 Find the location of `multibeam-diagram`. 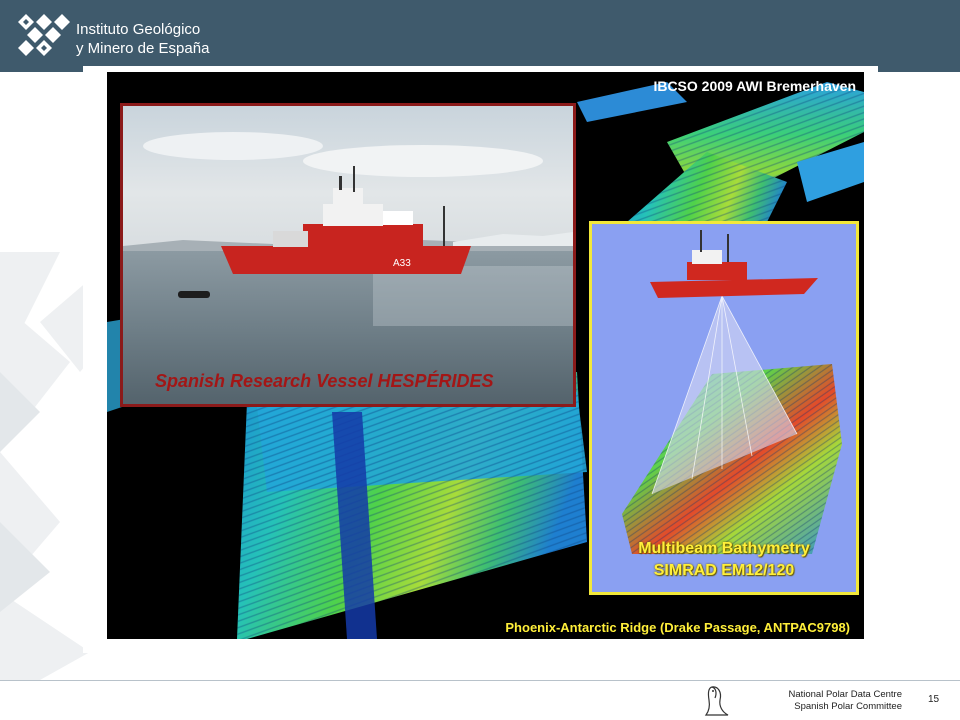

multibeam-diagram is located at coordinates (732, 392).